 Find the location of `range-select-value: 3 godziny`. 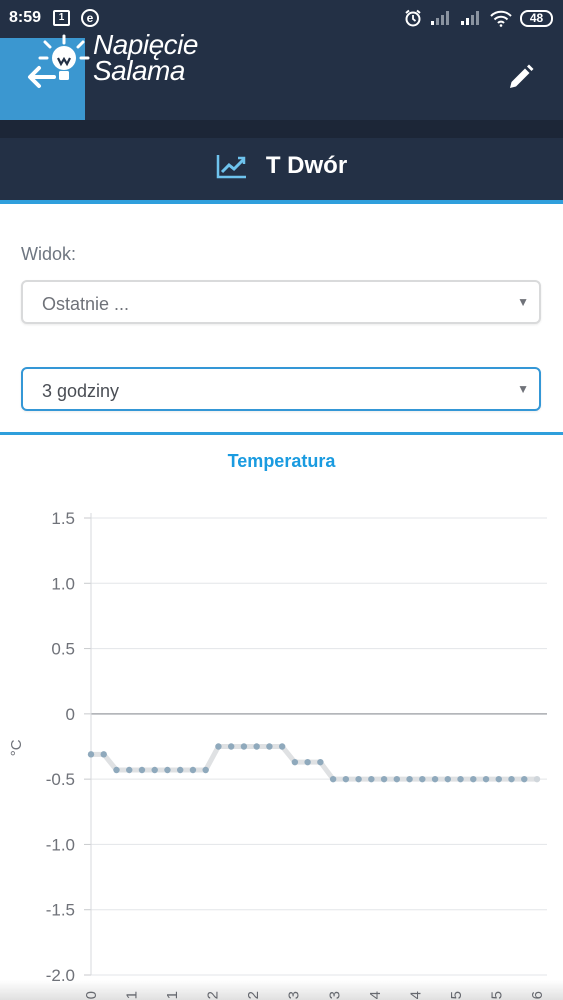

range-select-value: 3 godziny is located at coordinates (81, 391).